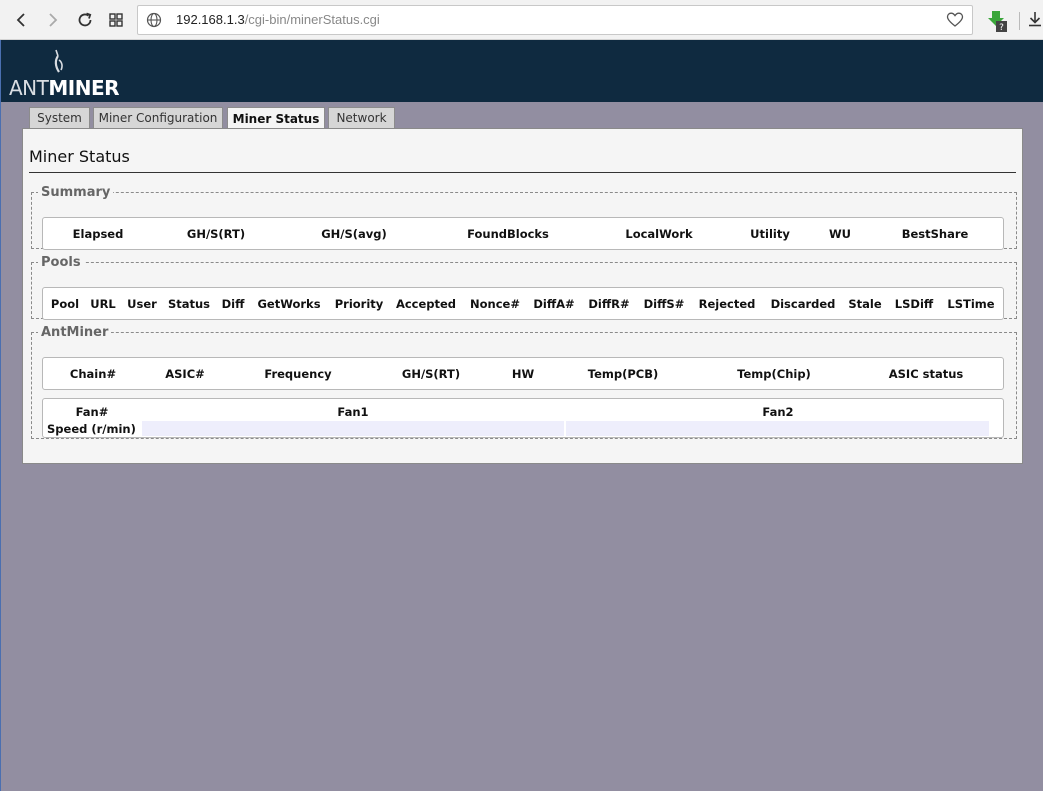  Describe the element at coordinates (84, 88) in the screenshot. I see `logo-text-bold: MINER` at that location.